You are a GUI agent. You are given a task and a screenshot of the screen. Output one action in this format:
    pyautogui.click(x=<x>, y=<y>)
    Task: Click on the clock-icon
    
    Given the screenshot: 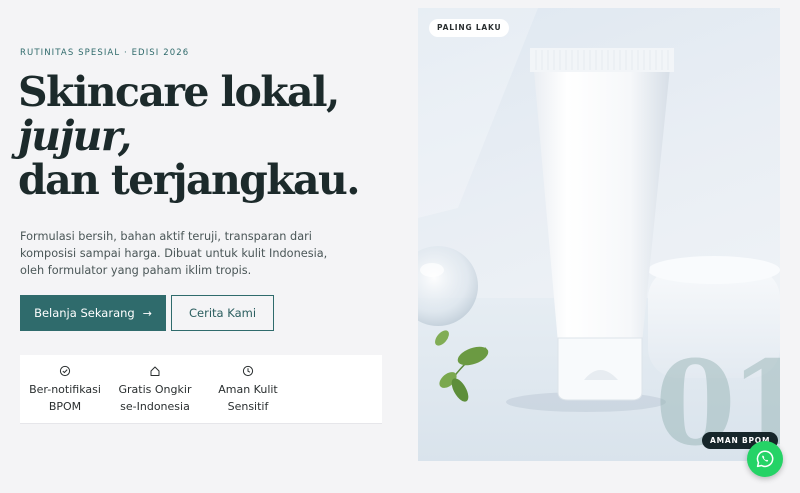 What is the action you would take?
    pyautogui.click(x=248, y=372)
    